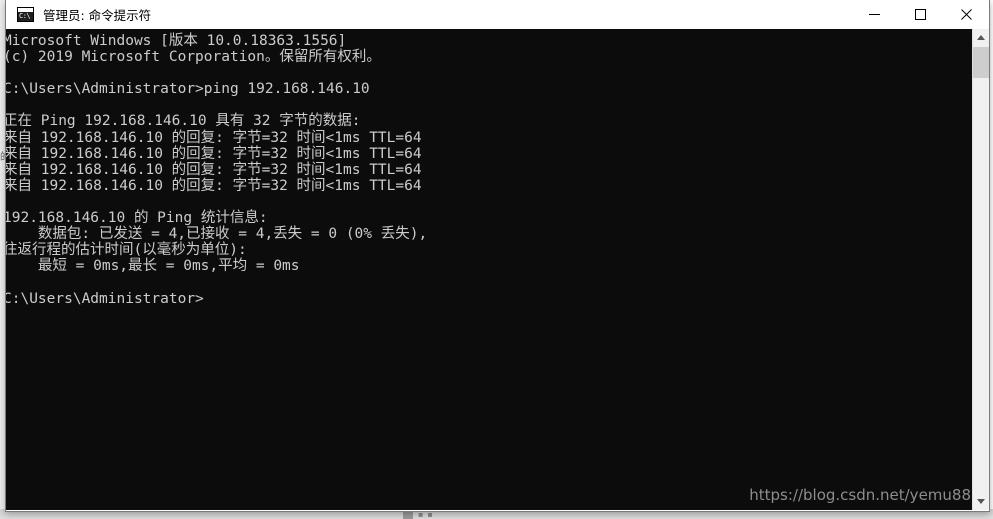 Image resolution: width=993 pixels, height=519 pixels. I want to click on background-bottom-dots: ▪▪, so click(427, 514).